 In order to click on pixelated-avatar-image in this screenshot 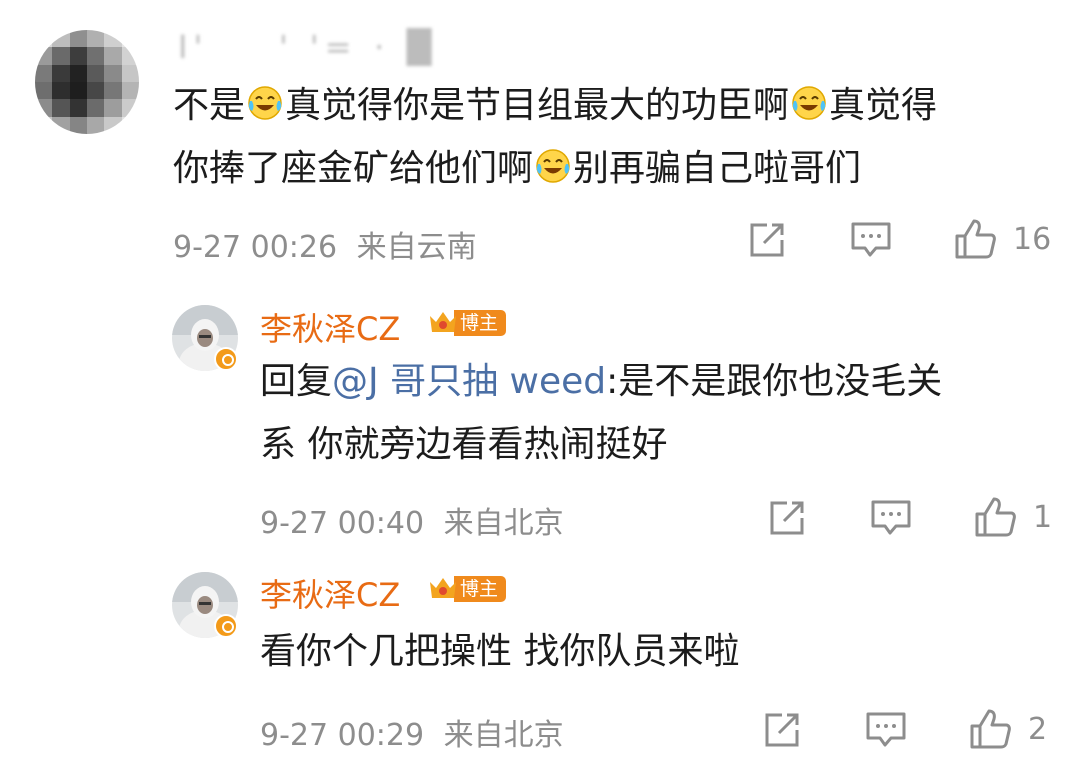, I will do `click(87, 82)`.